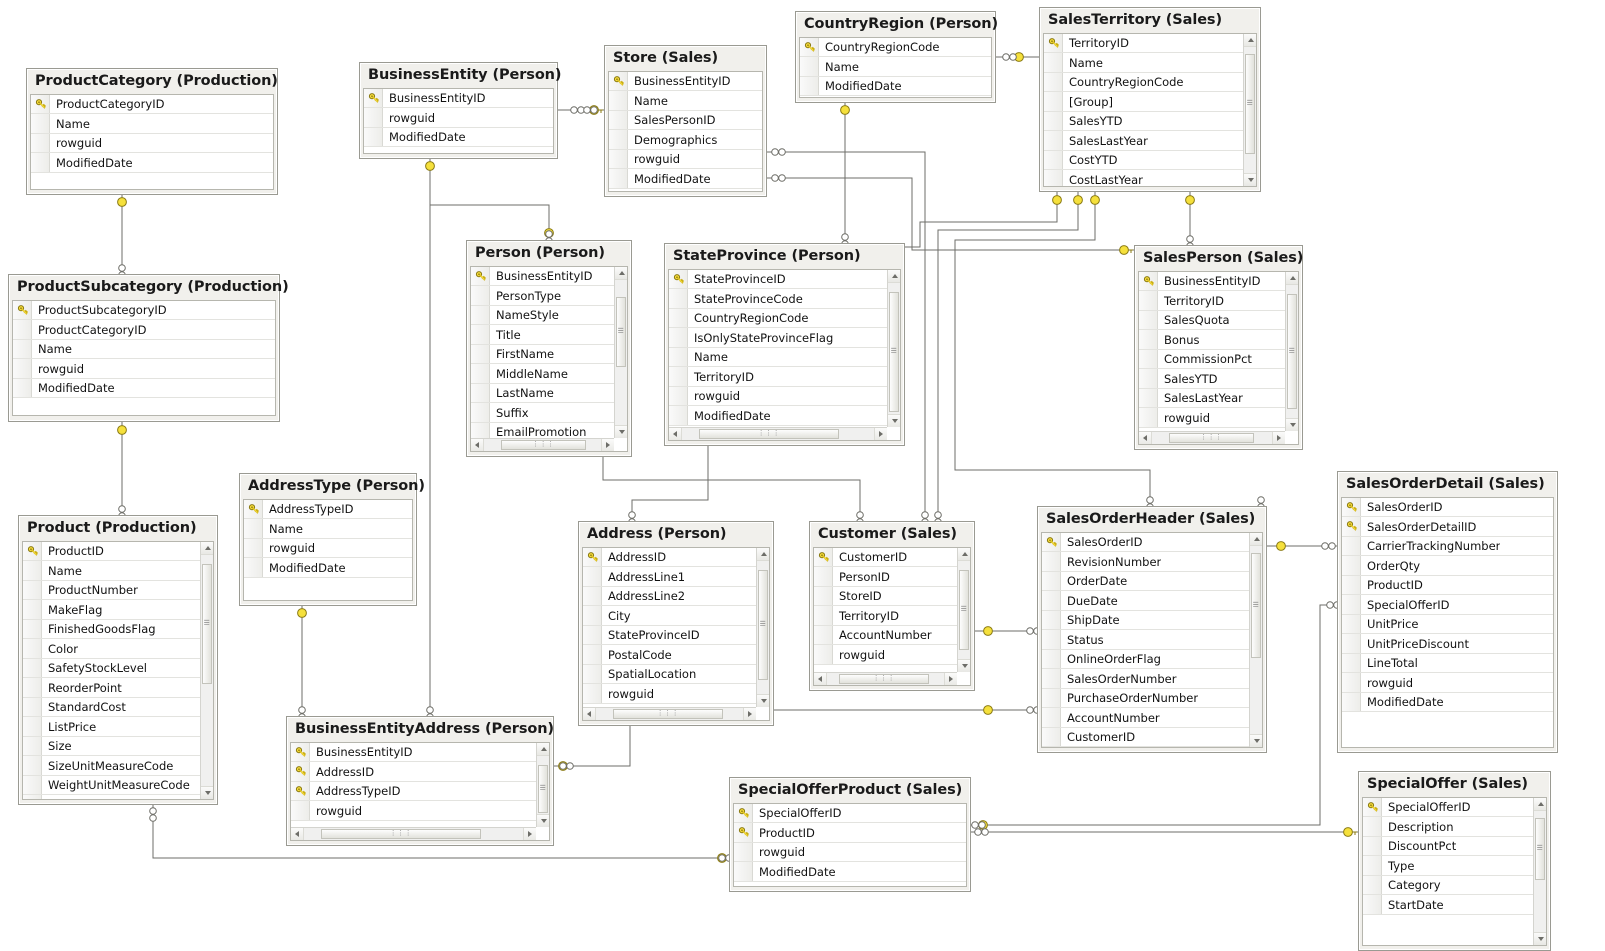 The image size is (1605, 951). I want to click on column-row: Title, so click(542, 335).